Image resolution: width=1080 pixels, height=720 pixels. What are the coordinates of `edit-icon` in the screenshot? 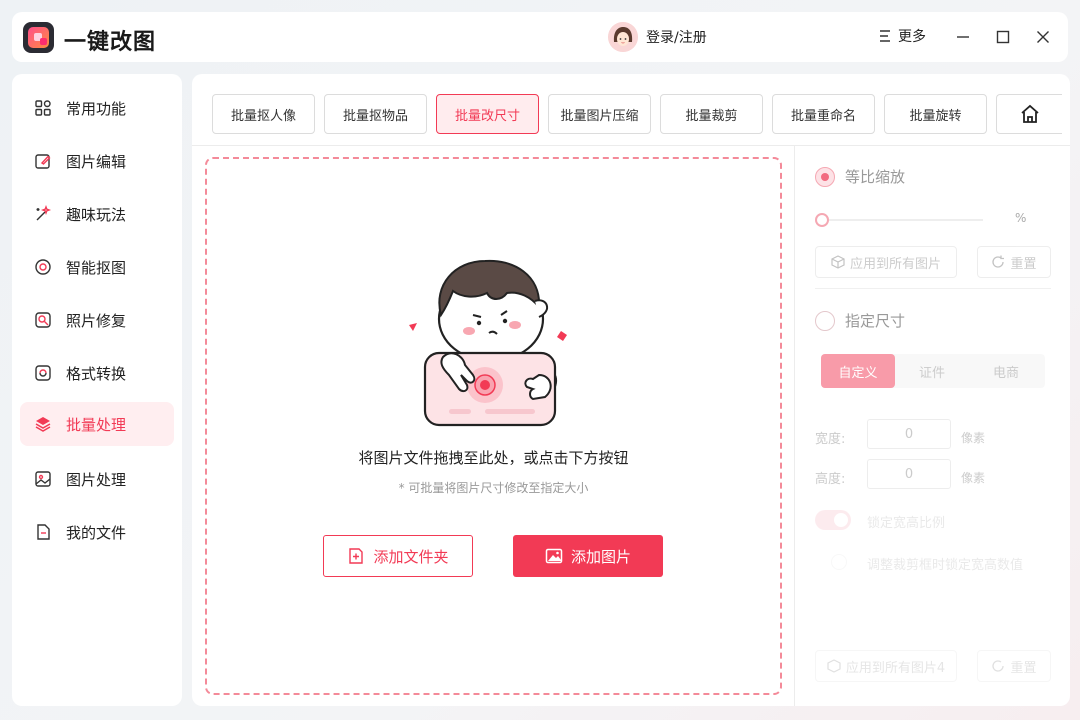 It's located at (43, 161).